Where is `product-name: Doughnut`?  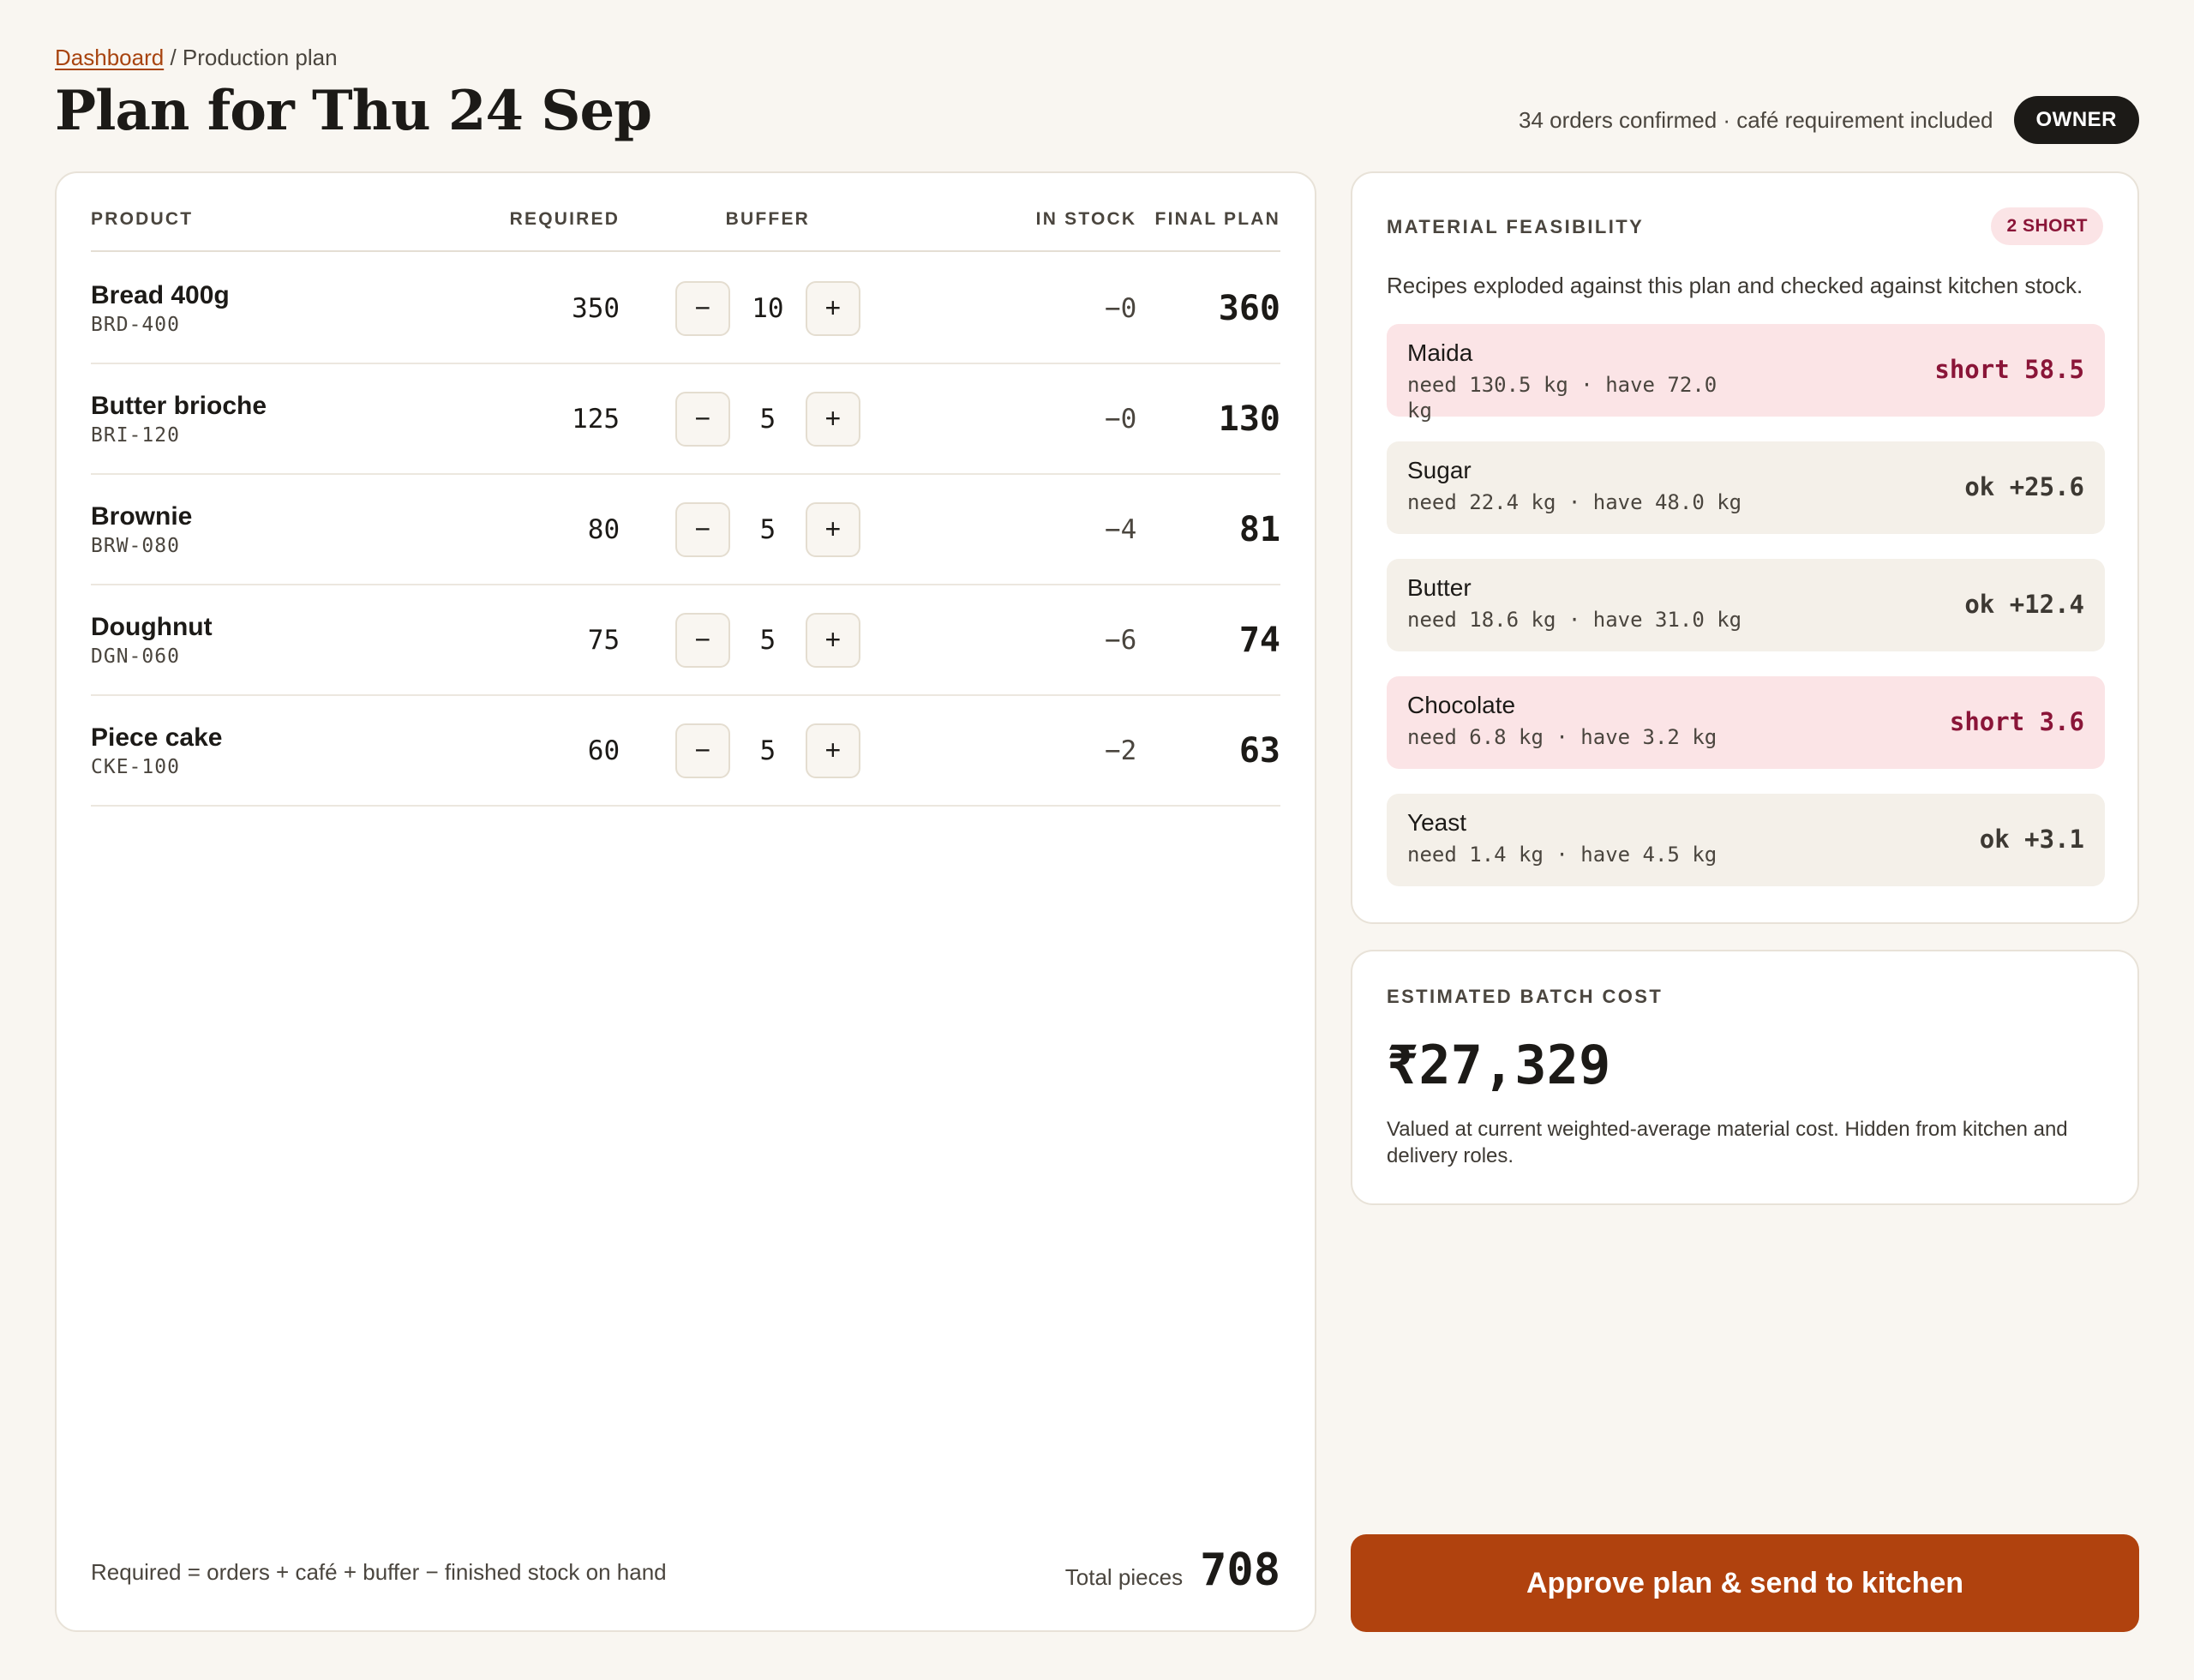
product-name: Doughnut is located at coordinates (152, 626).